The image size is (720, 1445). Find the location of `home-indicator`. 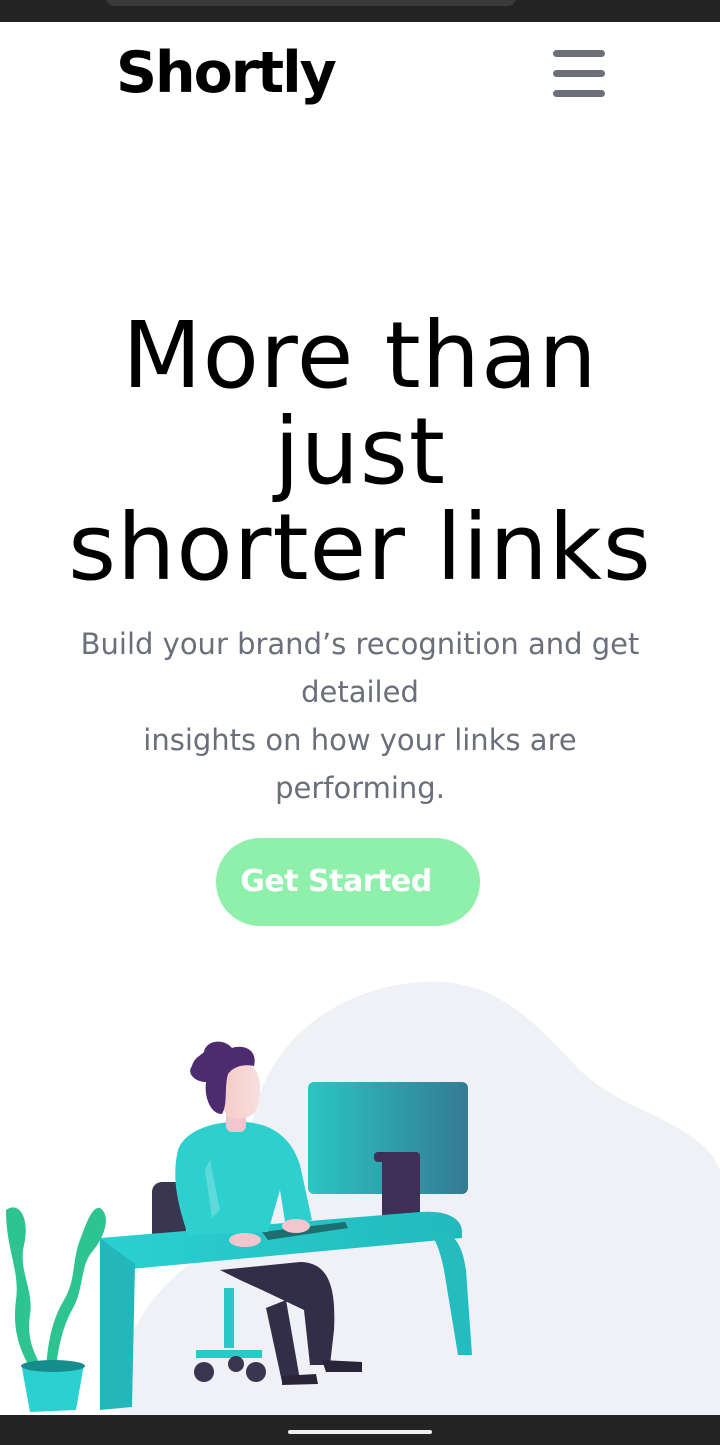

home-indicator is located at coordinates (360, 1432).